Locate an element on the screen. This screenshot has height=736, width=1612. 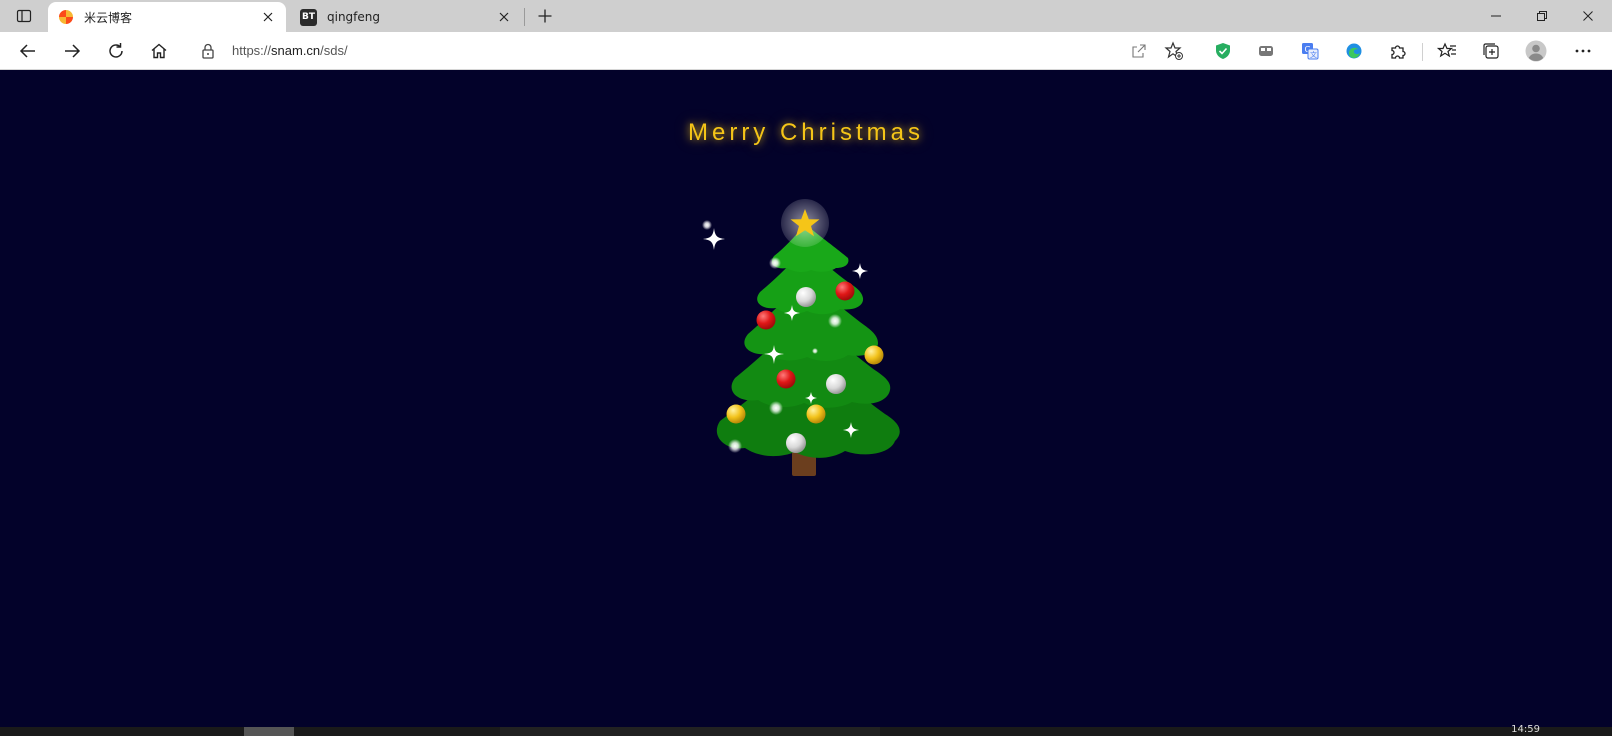
url-host: snam.cn is located at coordinates (296, 50).